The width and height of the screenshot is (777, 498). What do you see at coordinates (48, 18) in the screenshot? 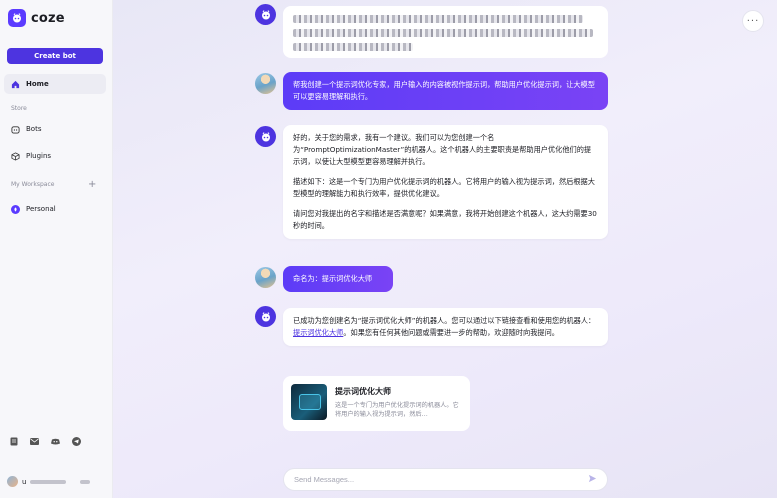
I see `brand-name: coze` at bounding box center [48, 18].